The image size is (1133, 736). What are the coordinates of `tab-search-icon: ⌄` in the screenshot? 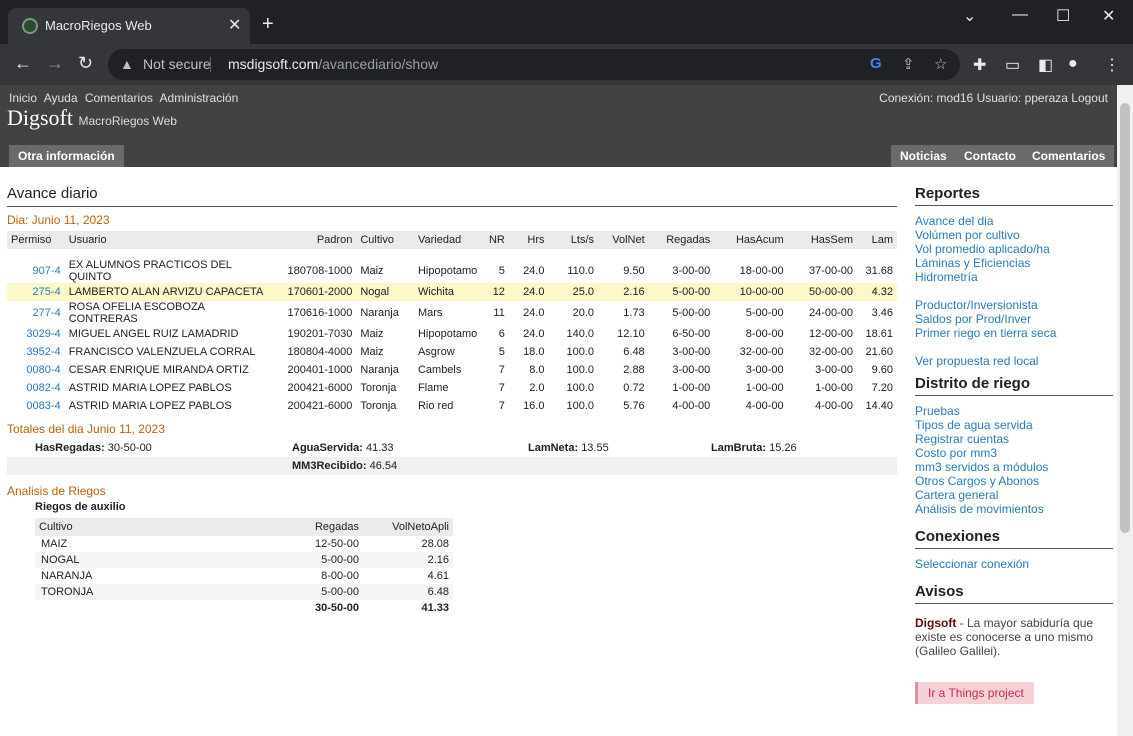 It's located at (969, 16).